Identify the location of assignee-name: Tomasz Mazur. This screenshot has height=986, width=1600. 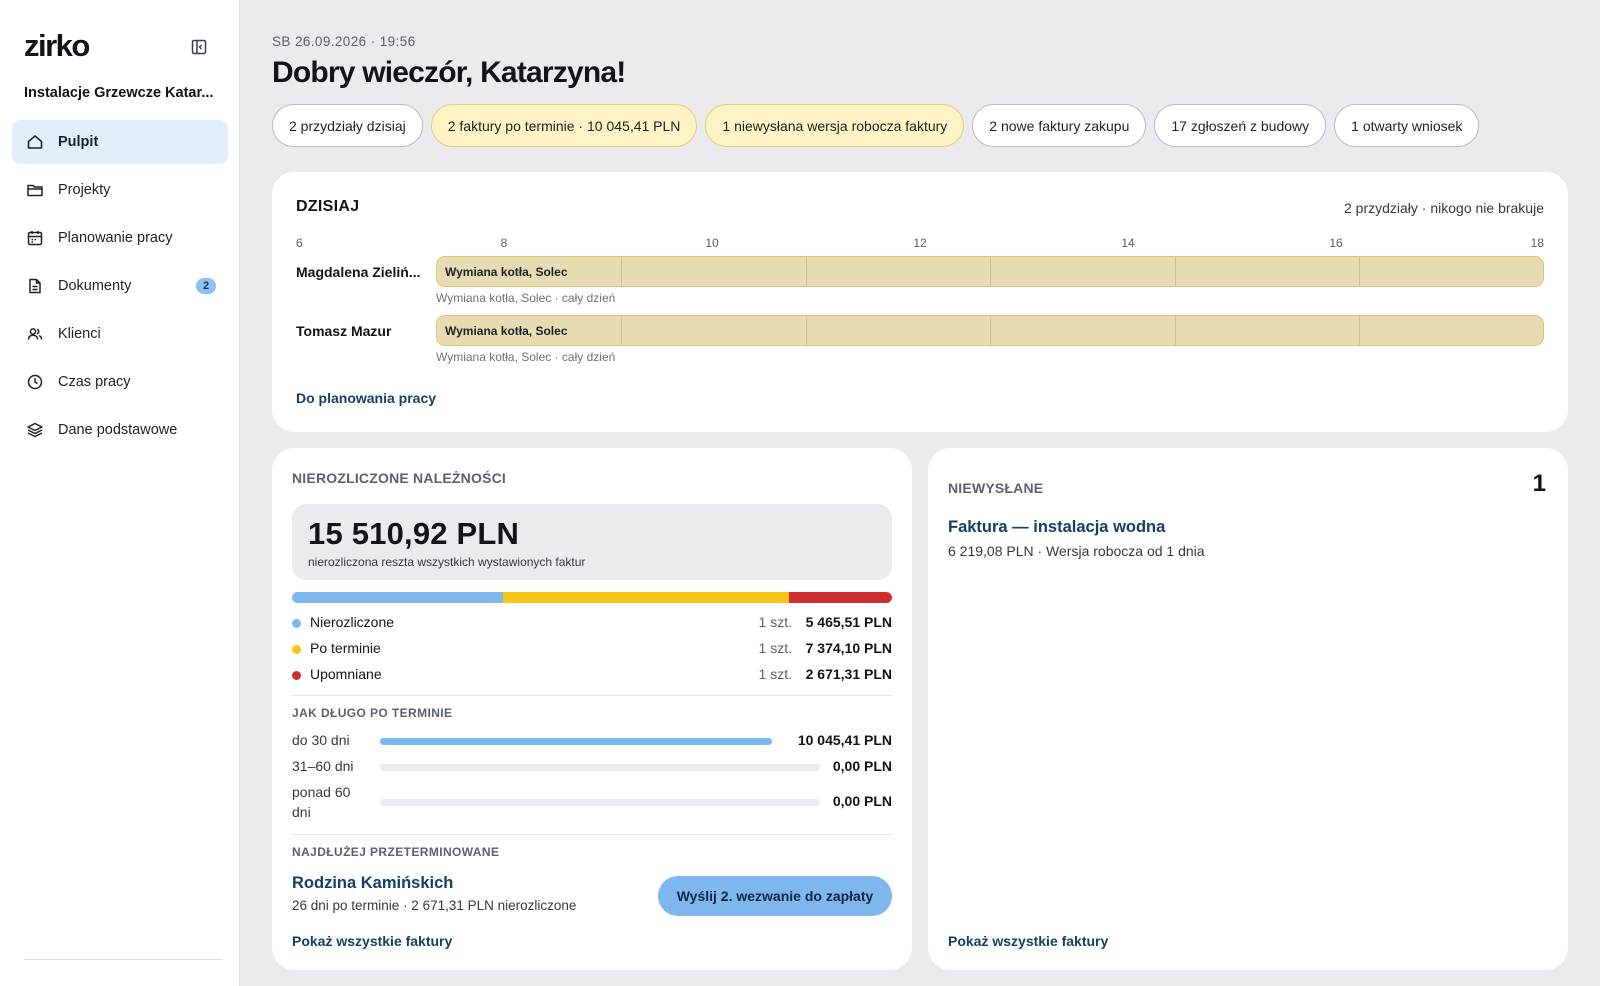
(360, 331).